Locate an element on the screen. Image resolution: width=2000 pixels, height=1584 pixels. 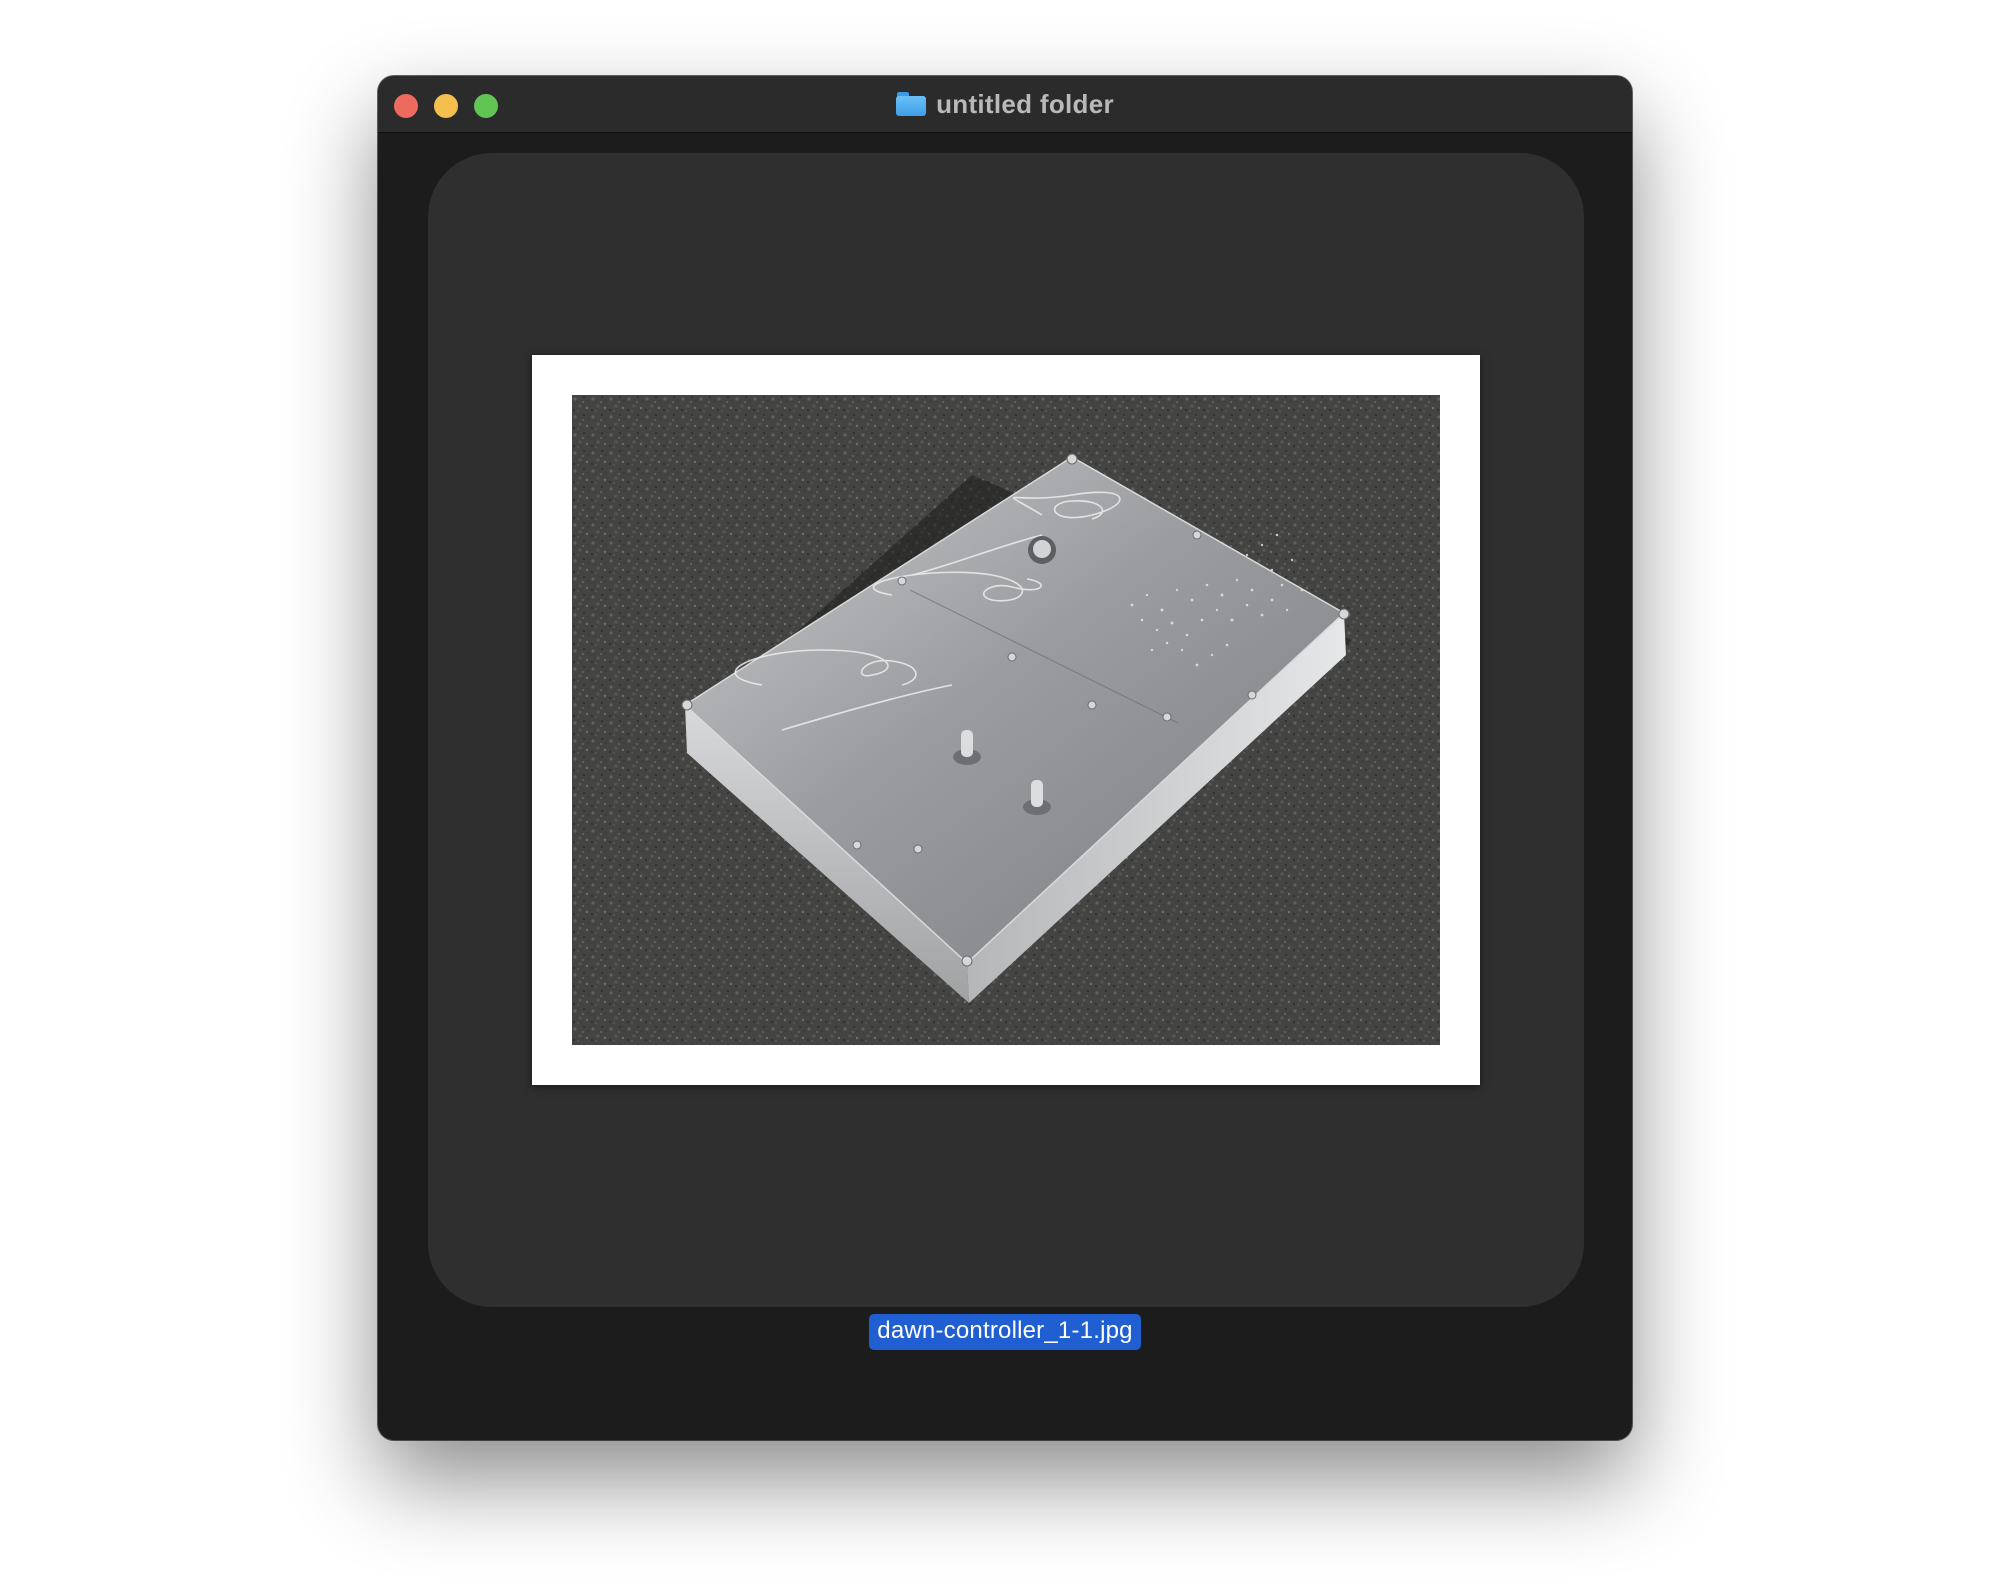
filename-label: dawn-controller_1-1.jpg is located at coordinates (1005, 1332).